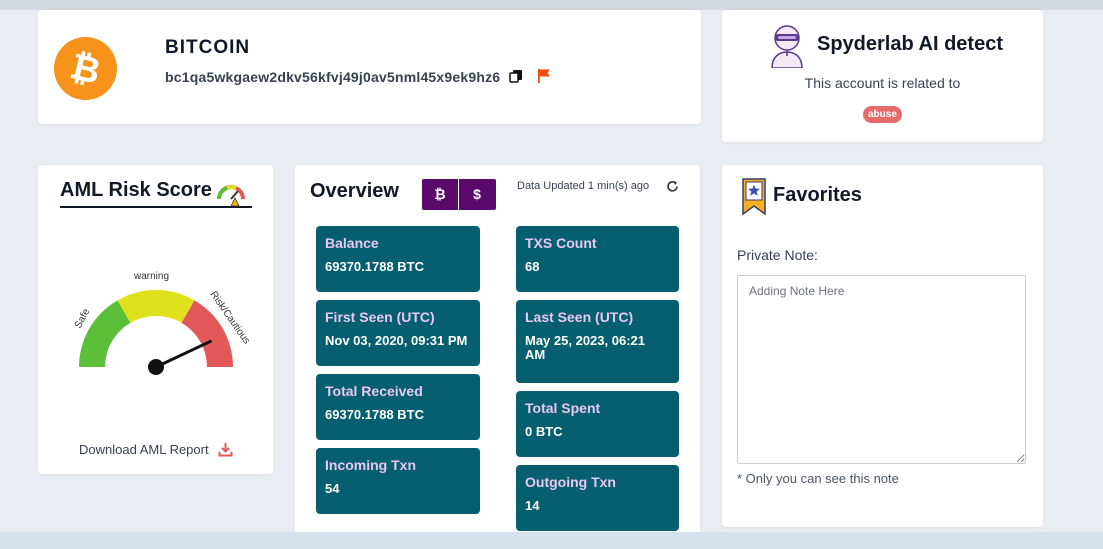  I want to click on private-note-textarea, so click(881, 369).